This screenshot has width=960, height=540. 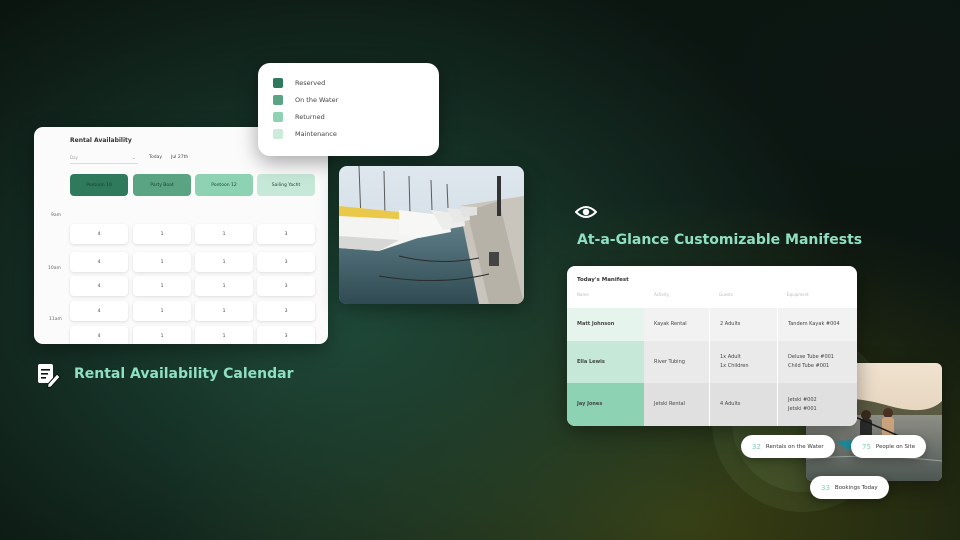 What do you see at coordinates (743, 324) in the screenshot?
I see `cell-guests: 2 Adults` at bounding box center [743, 324].